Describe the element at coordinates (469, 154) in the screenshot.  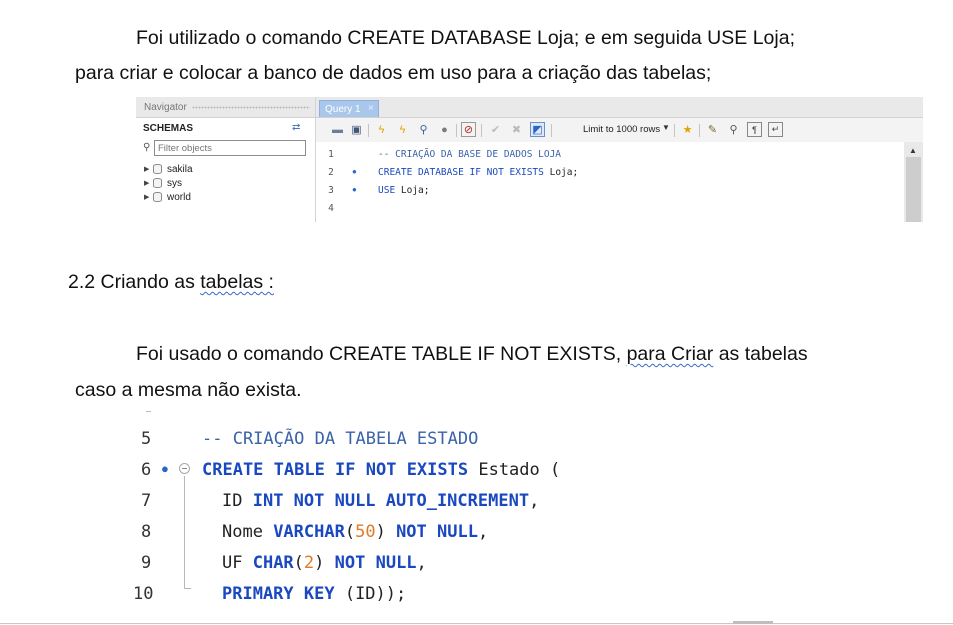
I see `code-line-1: -- CRIAÇÃO DA BASE DE DADOS LOJA` at that location.